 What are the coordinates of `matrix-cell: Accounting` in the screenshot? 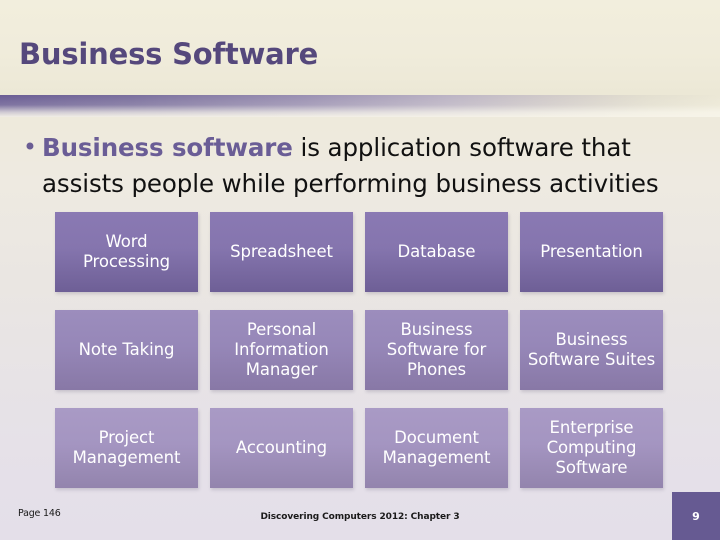 It's located at (281, 448).